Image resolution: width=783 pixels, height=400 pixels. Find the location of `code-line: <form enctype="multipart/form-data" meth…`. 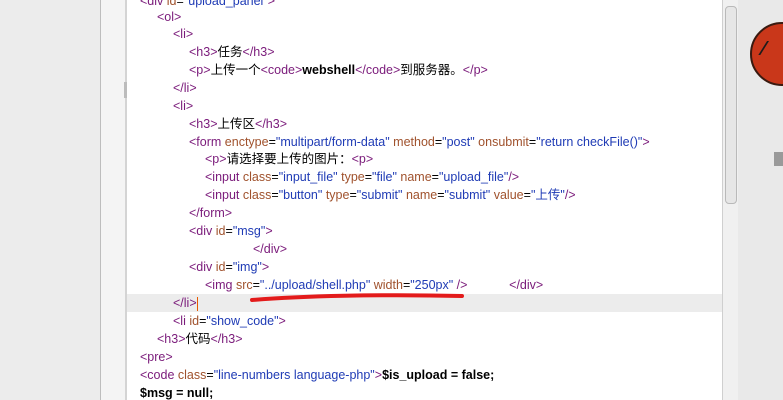

code-line: <form enctype="multipart/form-data" meth… is located at coordinates (419, 142).